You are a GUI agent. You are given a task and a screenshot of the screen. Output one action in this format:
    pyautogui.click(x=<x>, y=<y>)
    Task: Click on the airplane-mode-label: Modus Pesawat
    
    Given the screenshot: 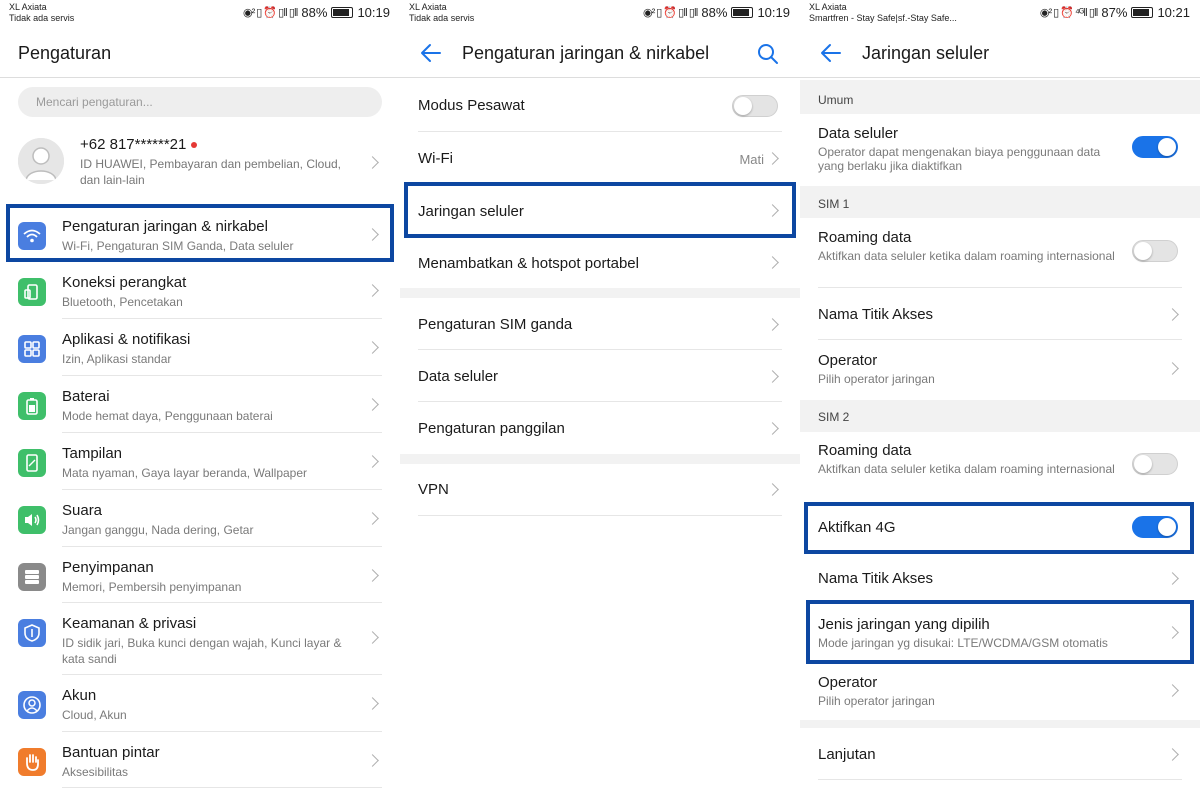 What is the action you would take?
    pyautogui.click(x=471, y=105)
    